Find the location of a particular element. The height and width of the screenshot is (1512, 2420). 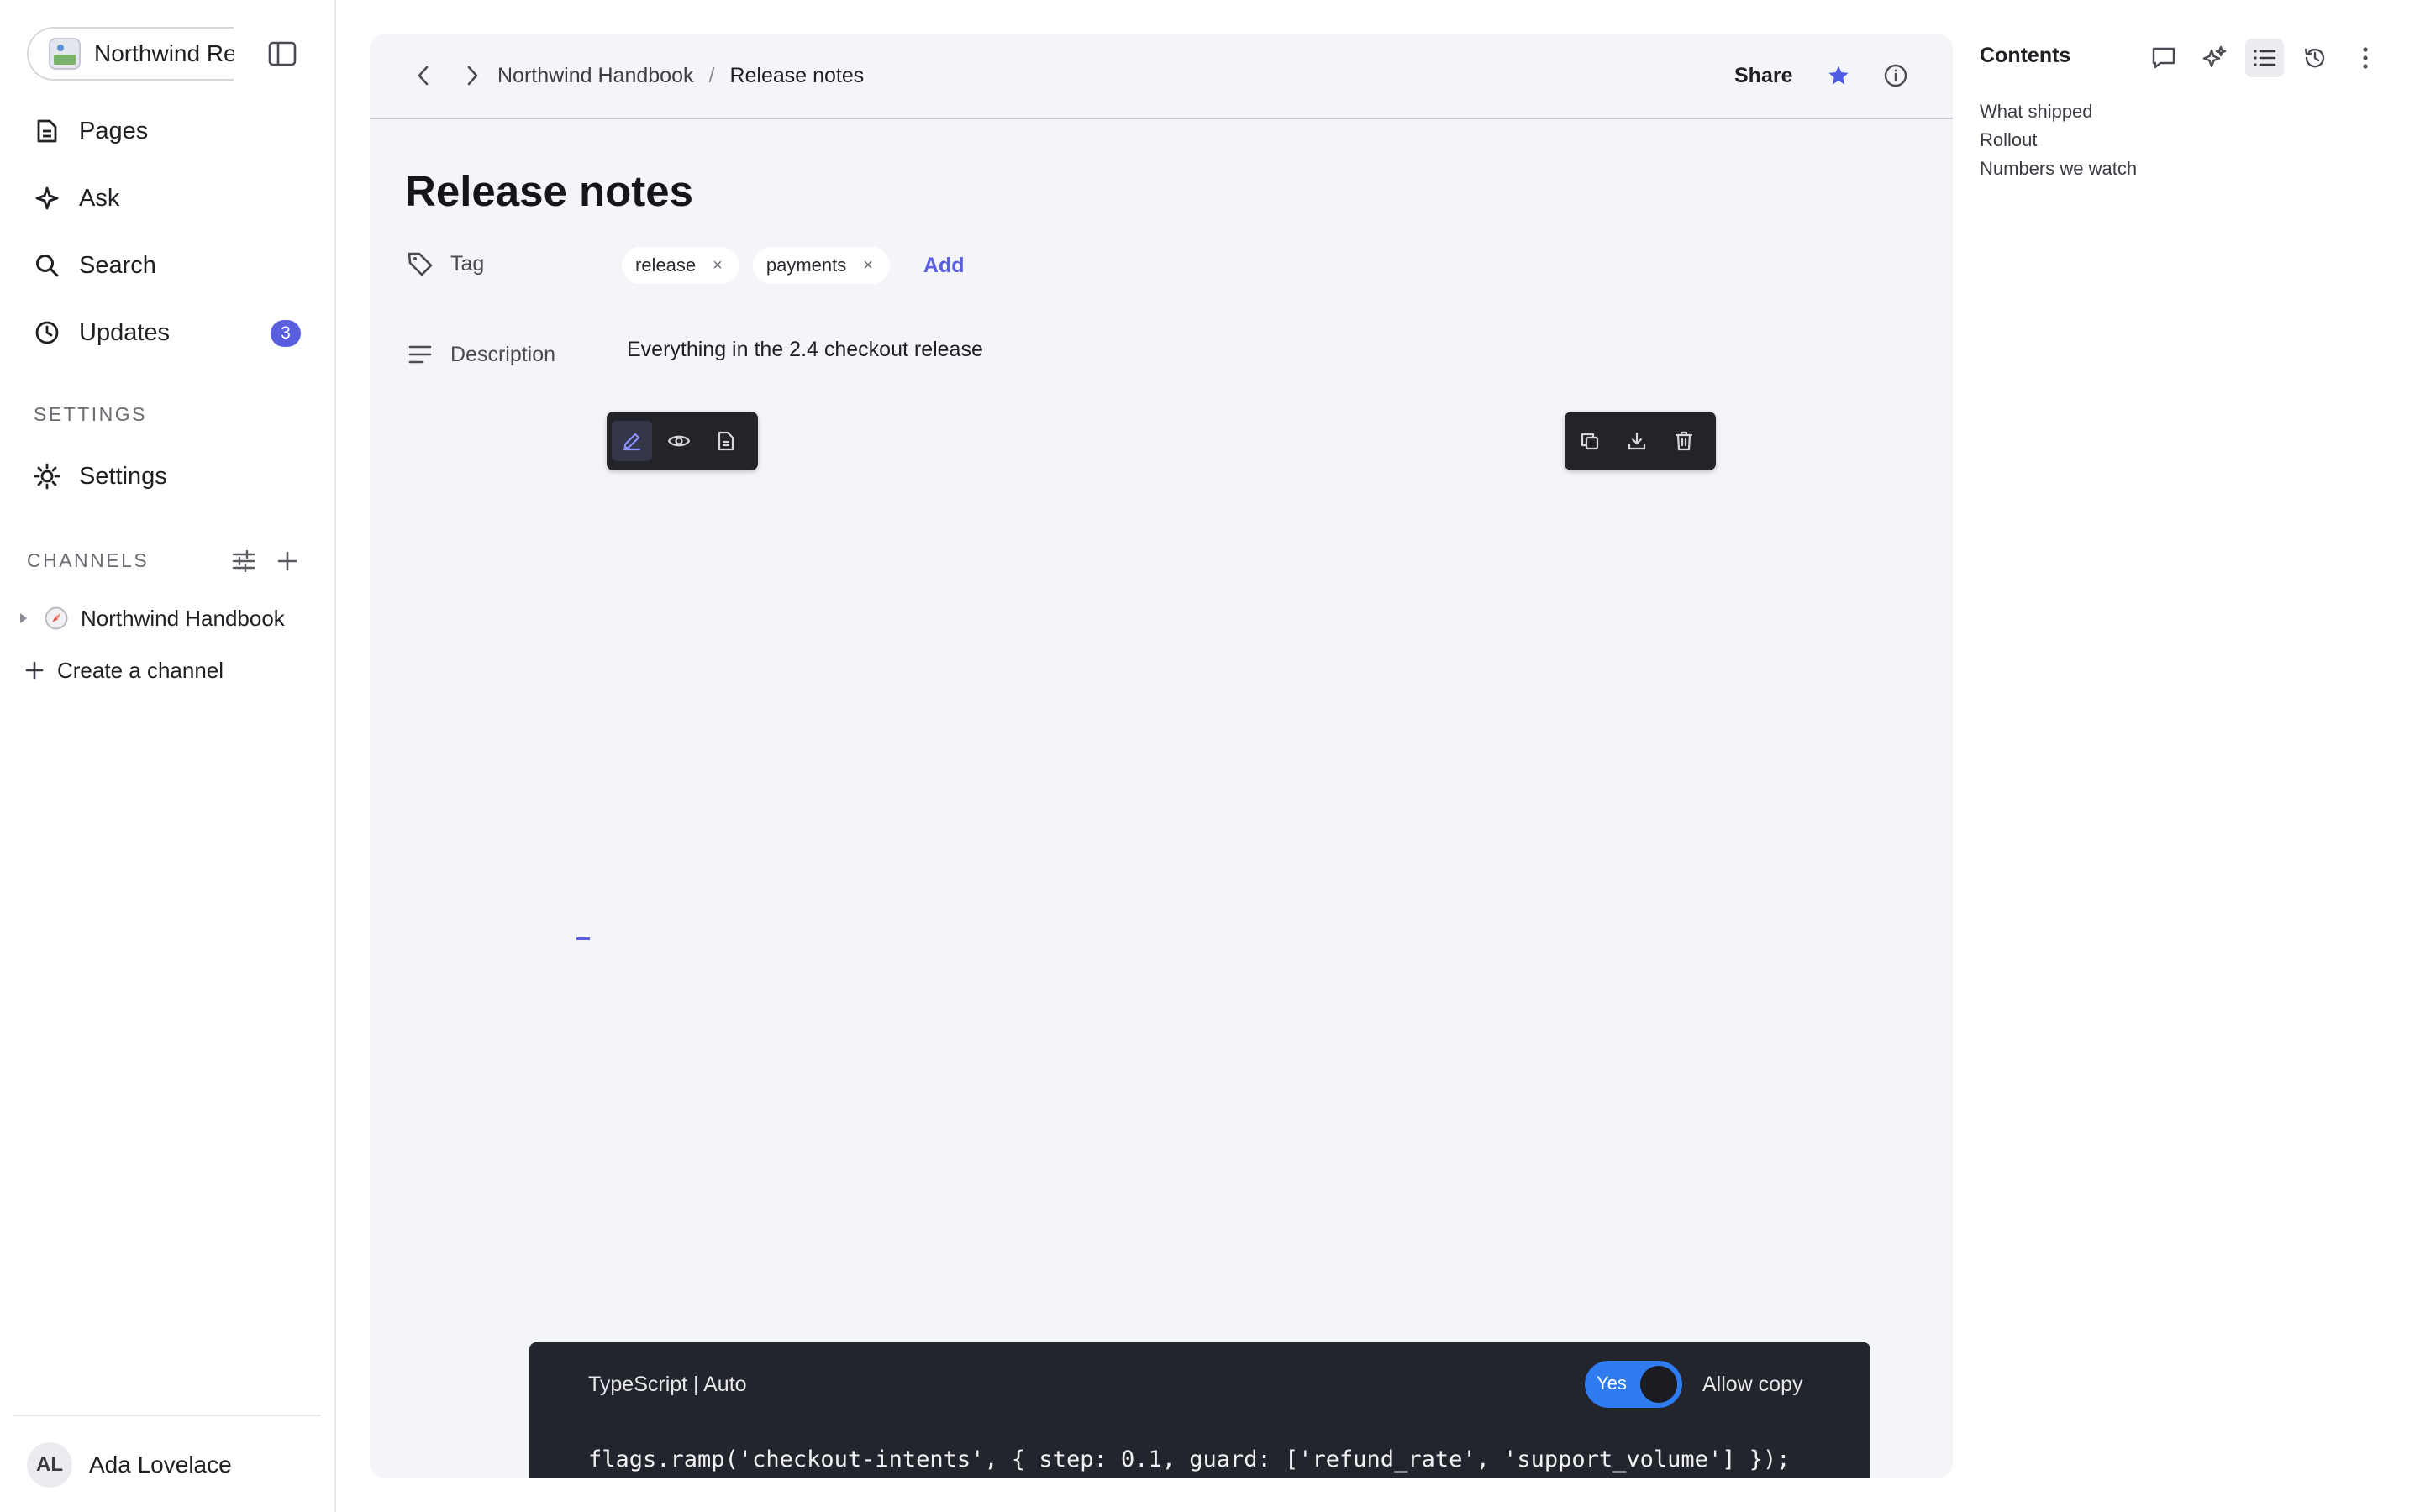

description-value: Everything in the 2.4 checkout release is located at coordinates (805, 350).